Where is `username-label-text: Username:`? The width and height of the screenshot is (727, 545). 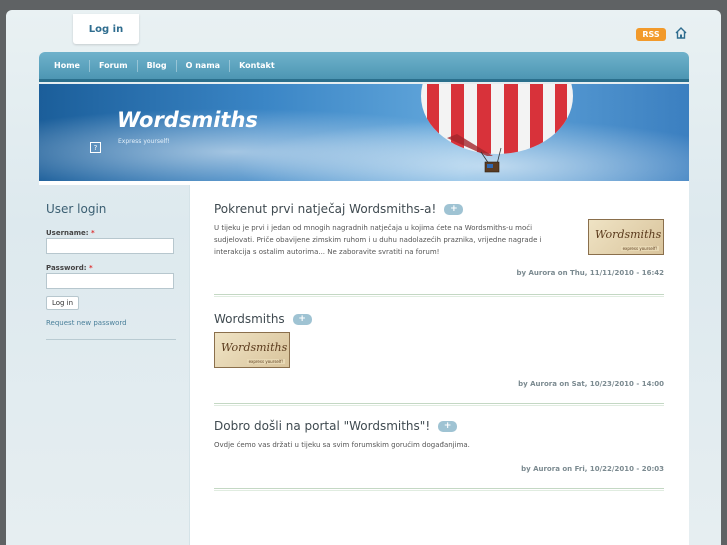
username-label-text: Username: is located at coordinates (67, 233).